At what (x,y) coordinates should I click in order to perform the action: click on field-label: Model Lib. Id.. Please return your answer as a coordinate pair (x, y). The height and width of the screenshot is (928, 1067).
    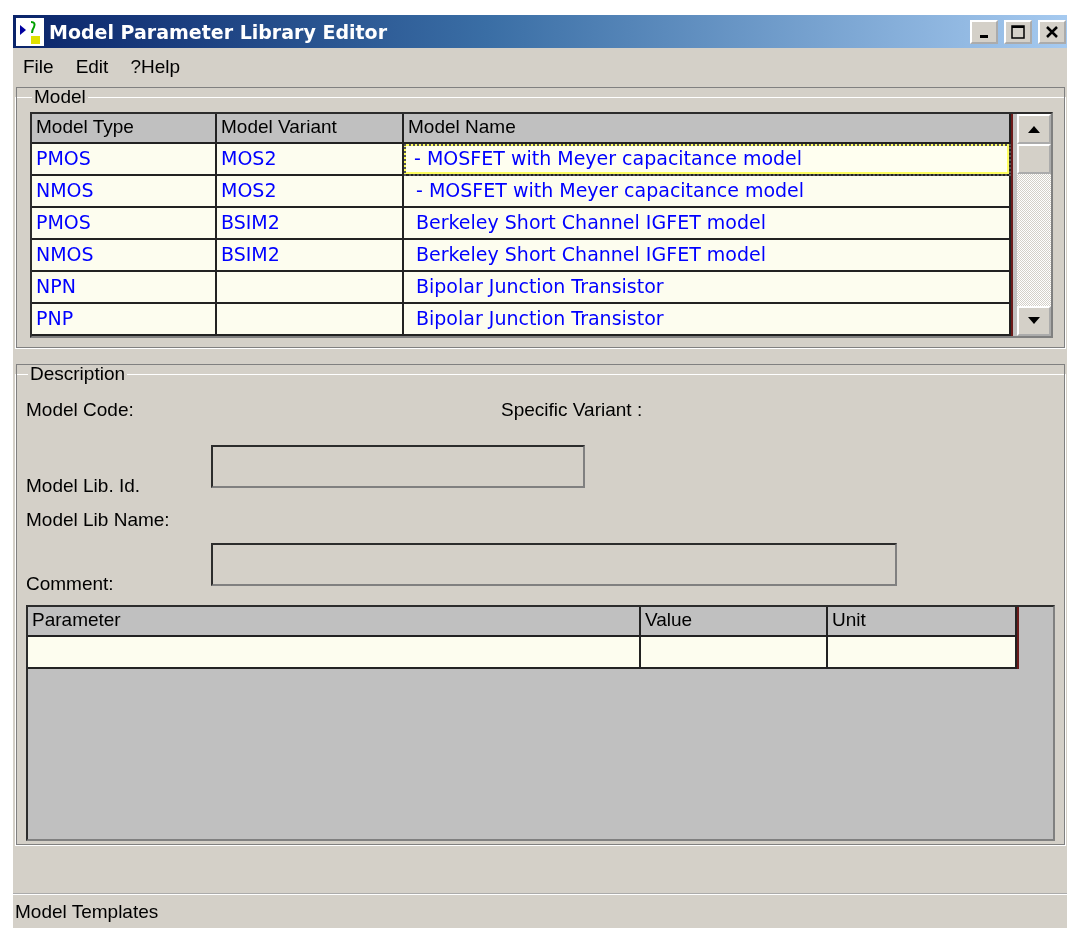
    Looking at the image, I should click on (84, 486).